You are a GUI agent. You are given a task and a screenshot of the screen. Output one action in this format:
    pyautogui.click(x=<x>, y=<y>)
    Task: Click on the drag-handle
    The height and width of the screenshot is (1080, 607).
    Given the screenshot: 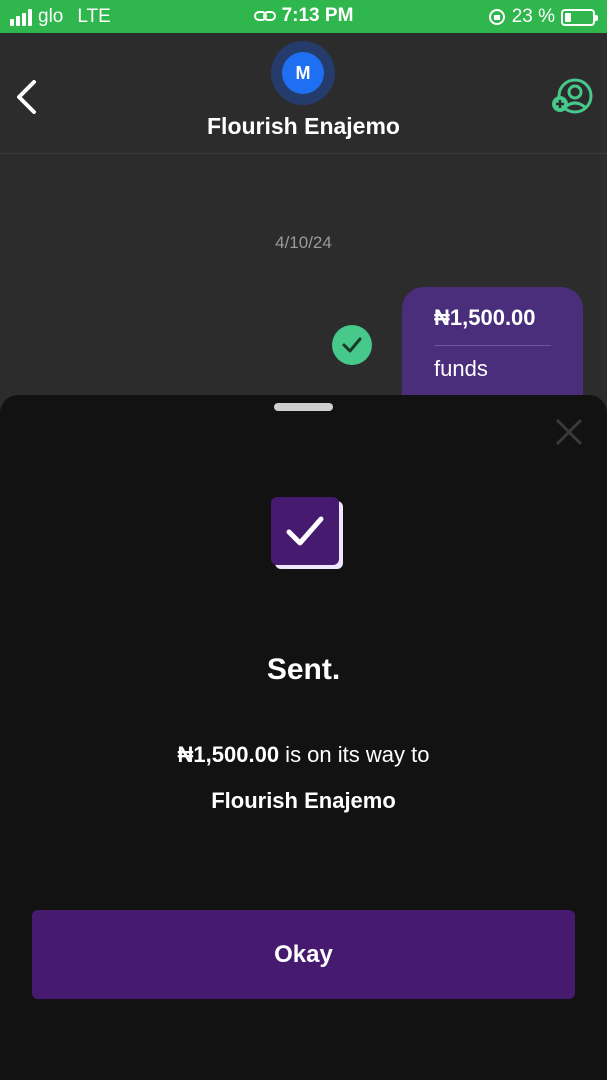 What is the action you would take?
    pyautogui.click(x=303, y=407)
    